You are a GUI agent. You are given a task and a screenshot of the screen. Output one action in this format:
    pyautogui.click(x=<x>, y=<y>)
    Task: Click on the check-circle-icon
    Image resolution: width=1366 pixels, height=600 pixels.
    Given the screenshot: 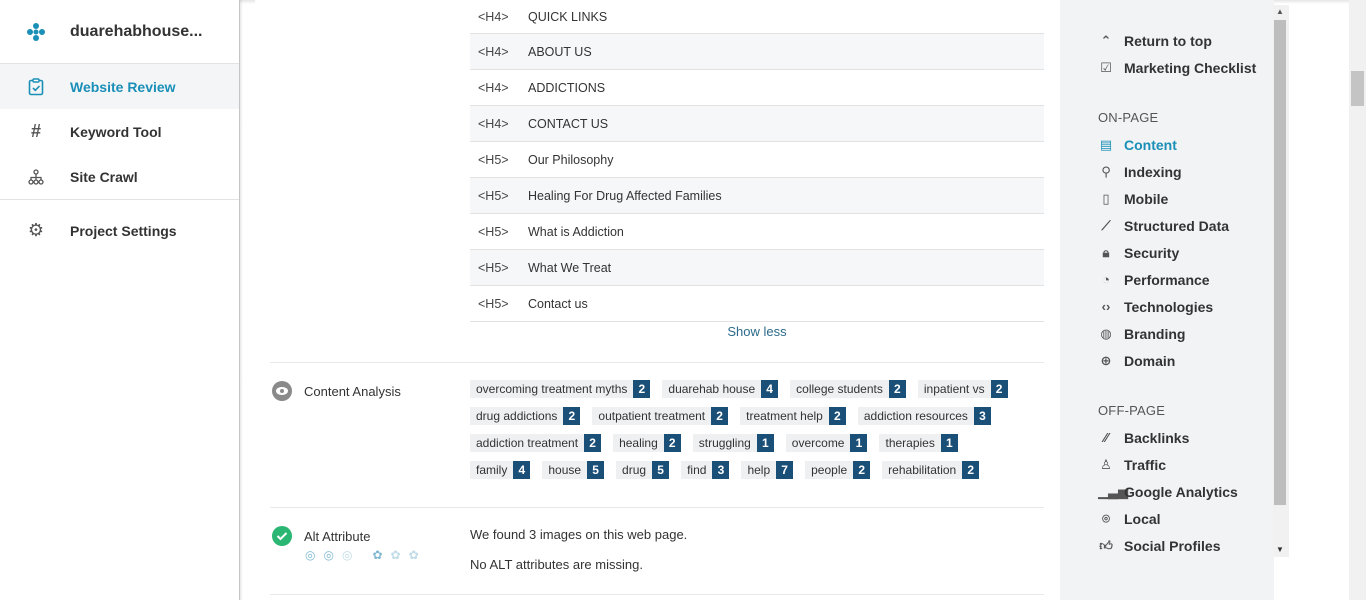 What is the action you would take?
    pyautogui.click(x=282, y=536)
    